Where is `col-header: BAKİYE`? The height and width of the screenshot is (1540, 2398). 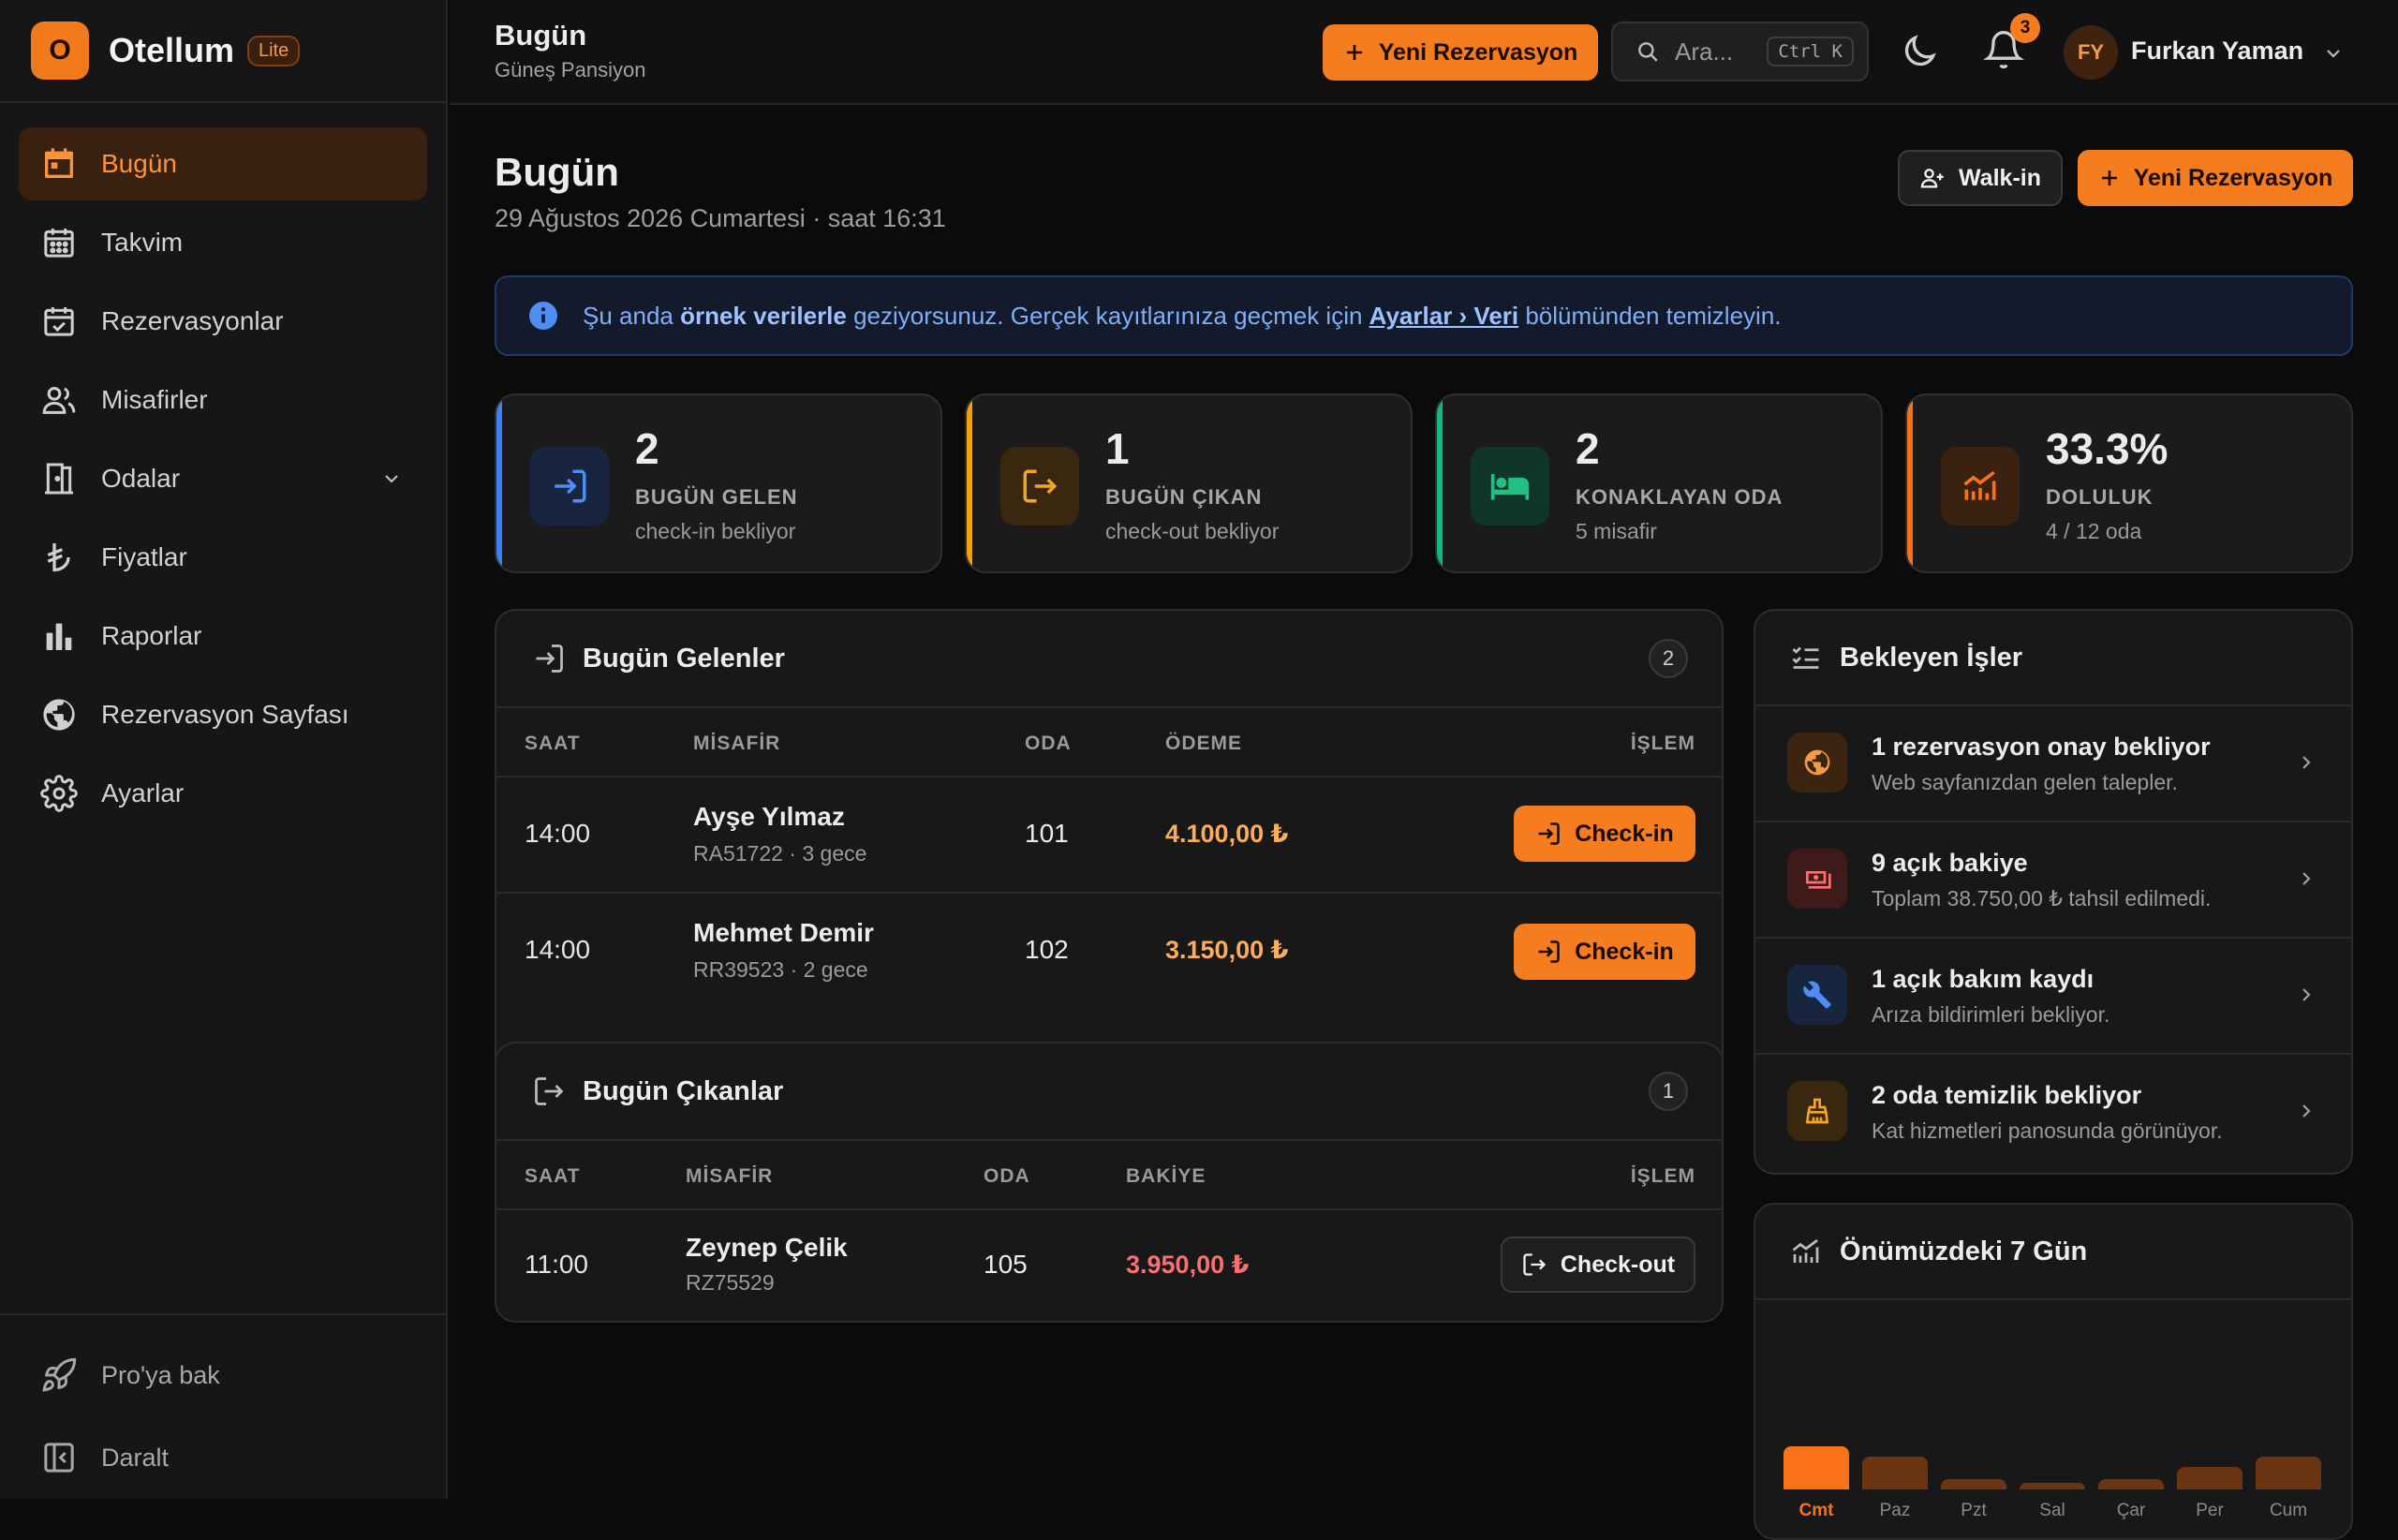
col-header: BAKİYE is located at coordinates (1166, 1176).